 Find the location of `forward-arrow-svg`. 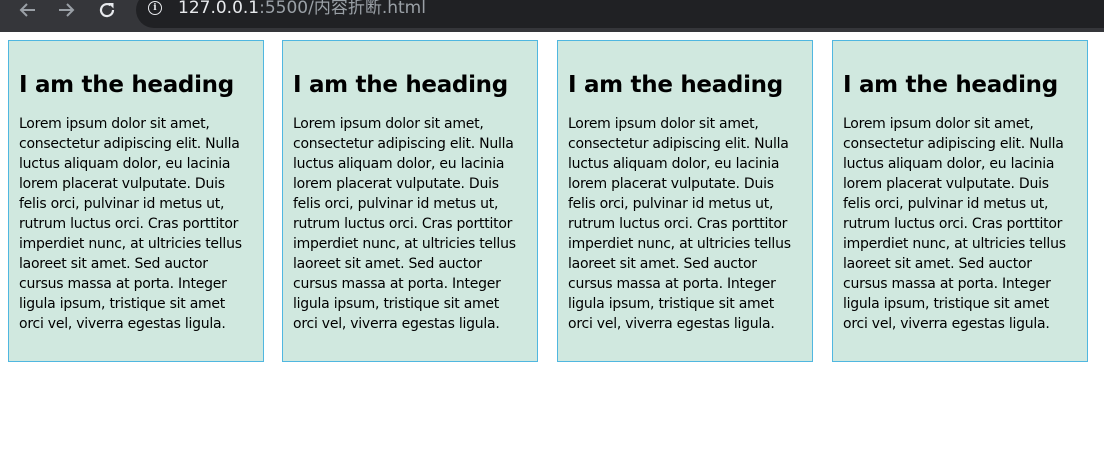

forward-arrow-svg is located at coordinates (67, 10).